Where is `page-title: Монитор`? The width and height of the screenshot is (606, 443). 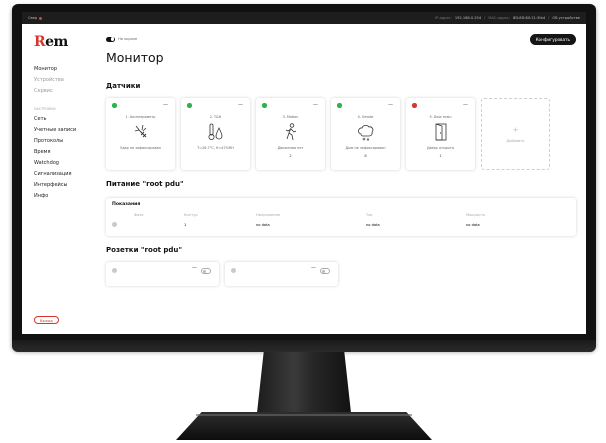
page-title: Монитор is located at coordinates (135, 57).